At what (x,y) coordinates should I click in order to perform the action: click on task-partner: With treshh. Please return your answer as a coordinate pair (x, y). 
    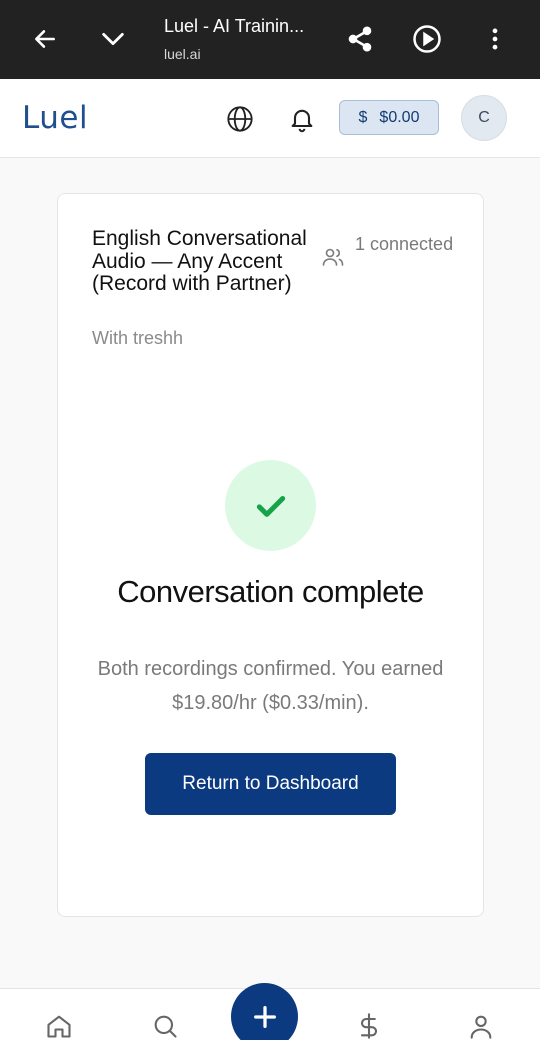
    Looking at the image, I should click on (138, 338).